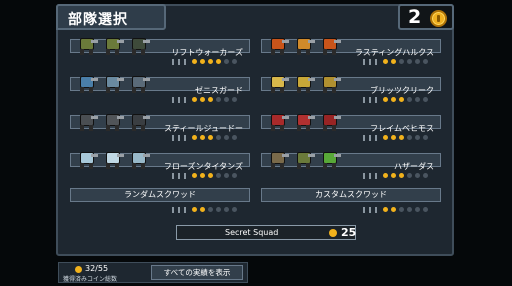 The image size is (512, 286). Describe the element at coordinates (415, 17) in the screenshot. I see `reputation-value: 2` at that location.